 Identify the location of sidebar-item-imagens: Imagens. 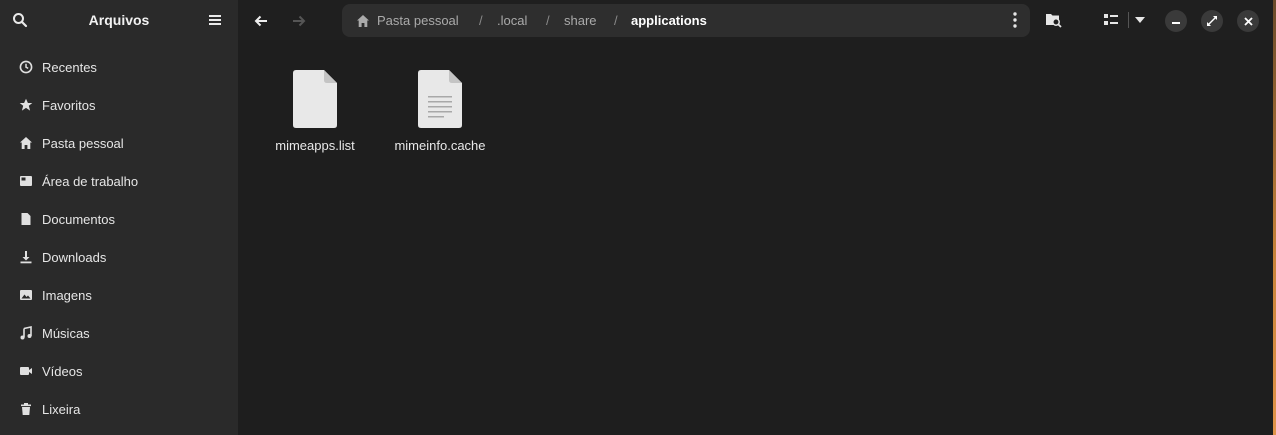
(119, 295).